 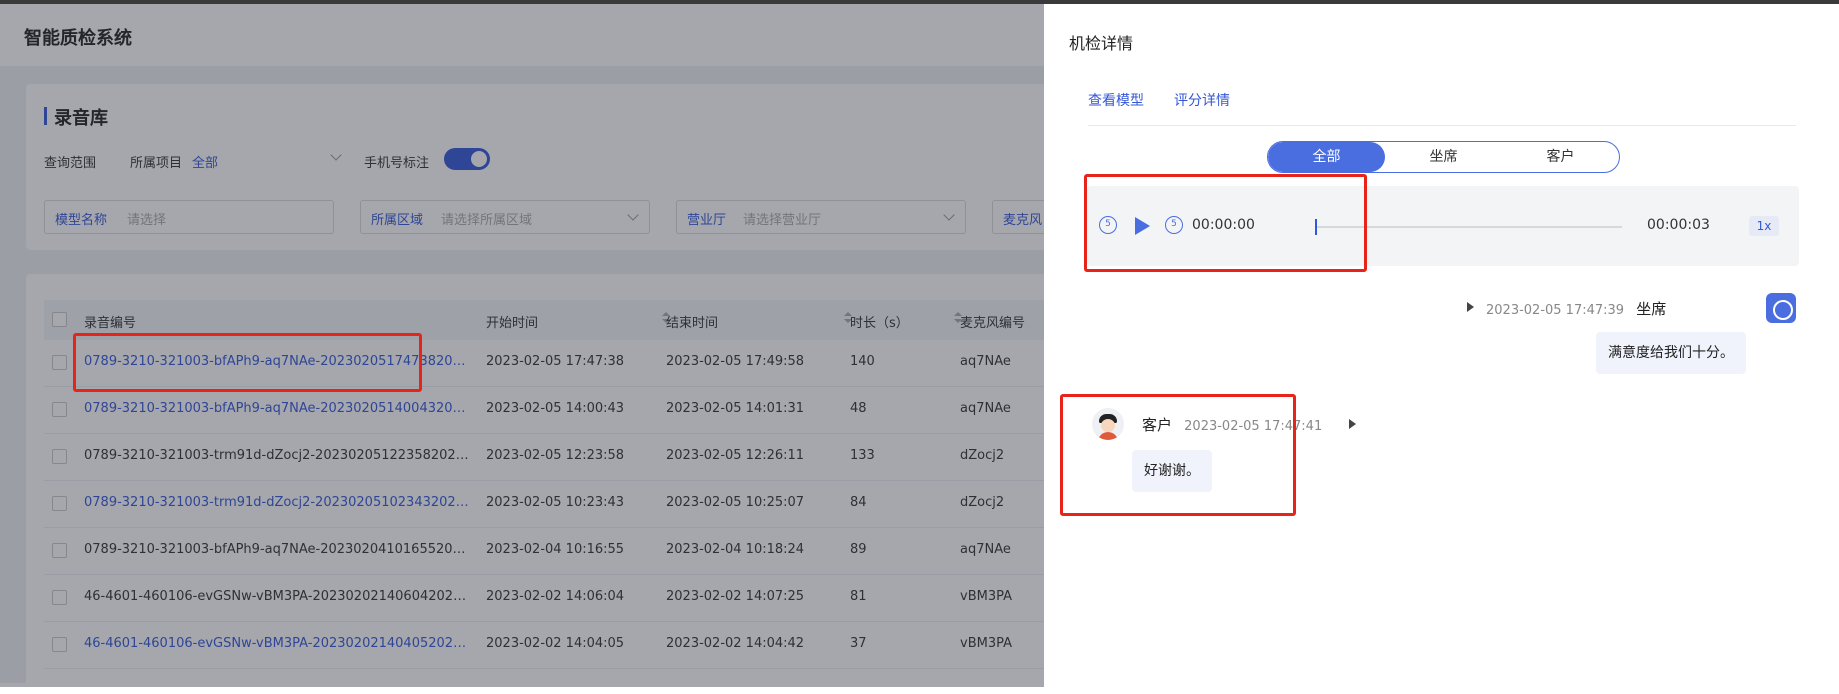 I want to click on drawer-tabs: 查看模型 评分详情, so click(x=1463, y=110).